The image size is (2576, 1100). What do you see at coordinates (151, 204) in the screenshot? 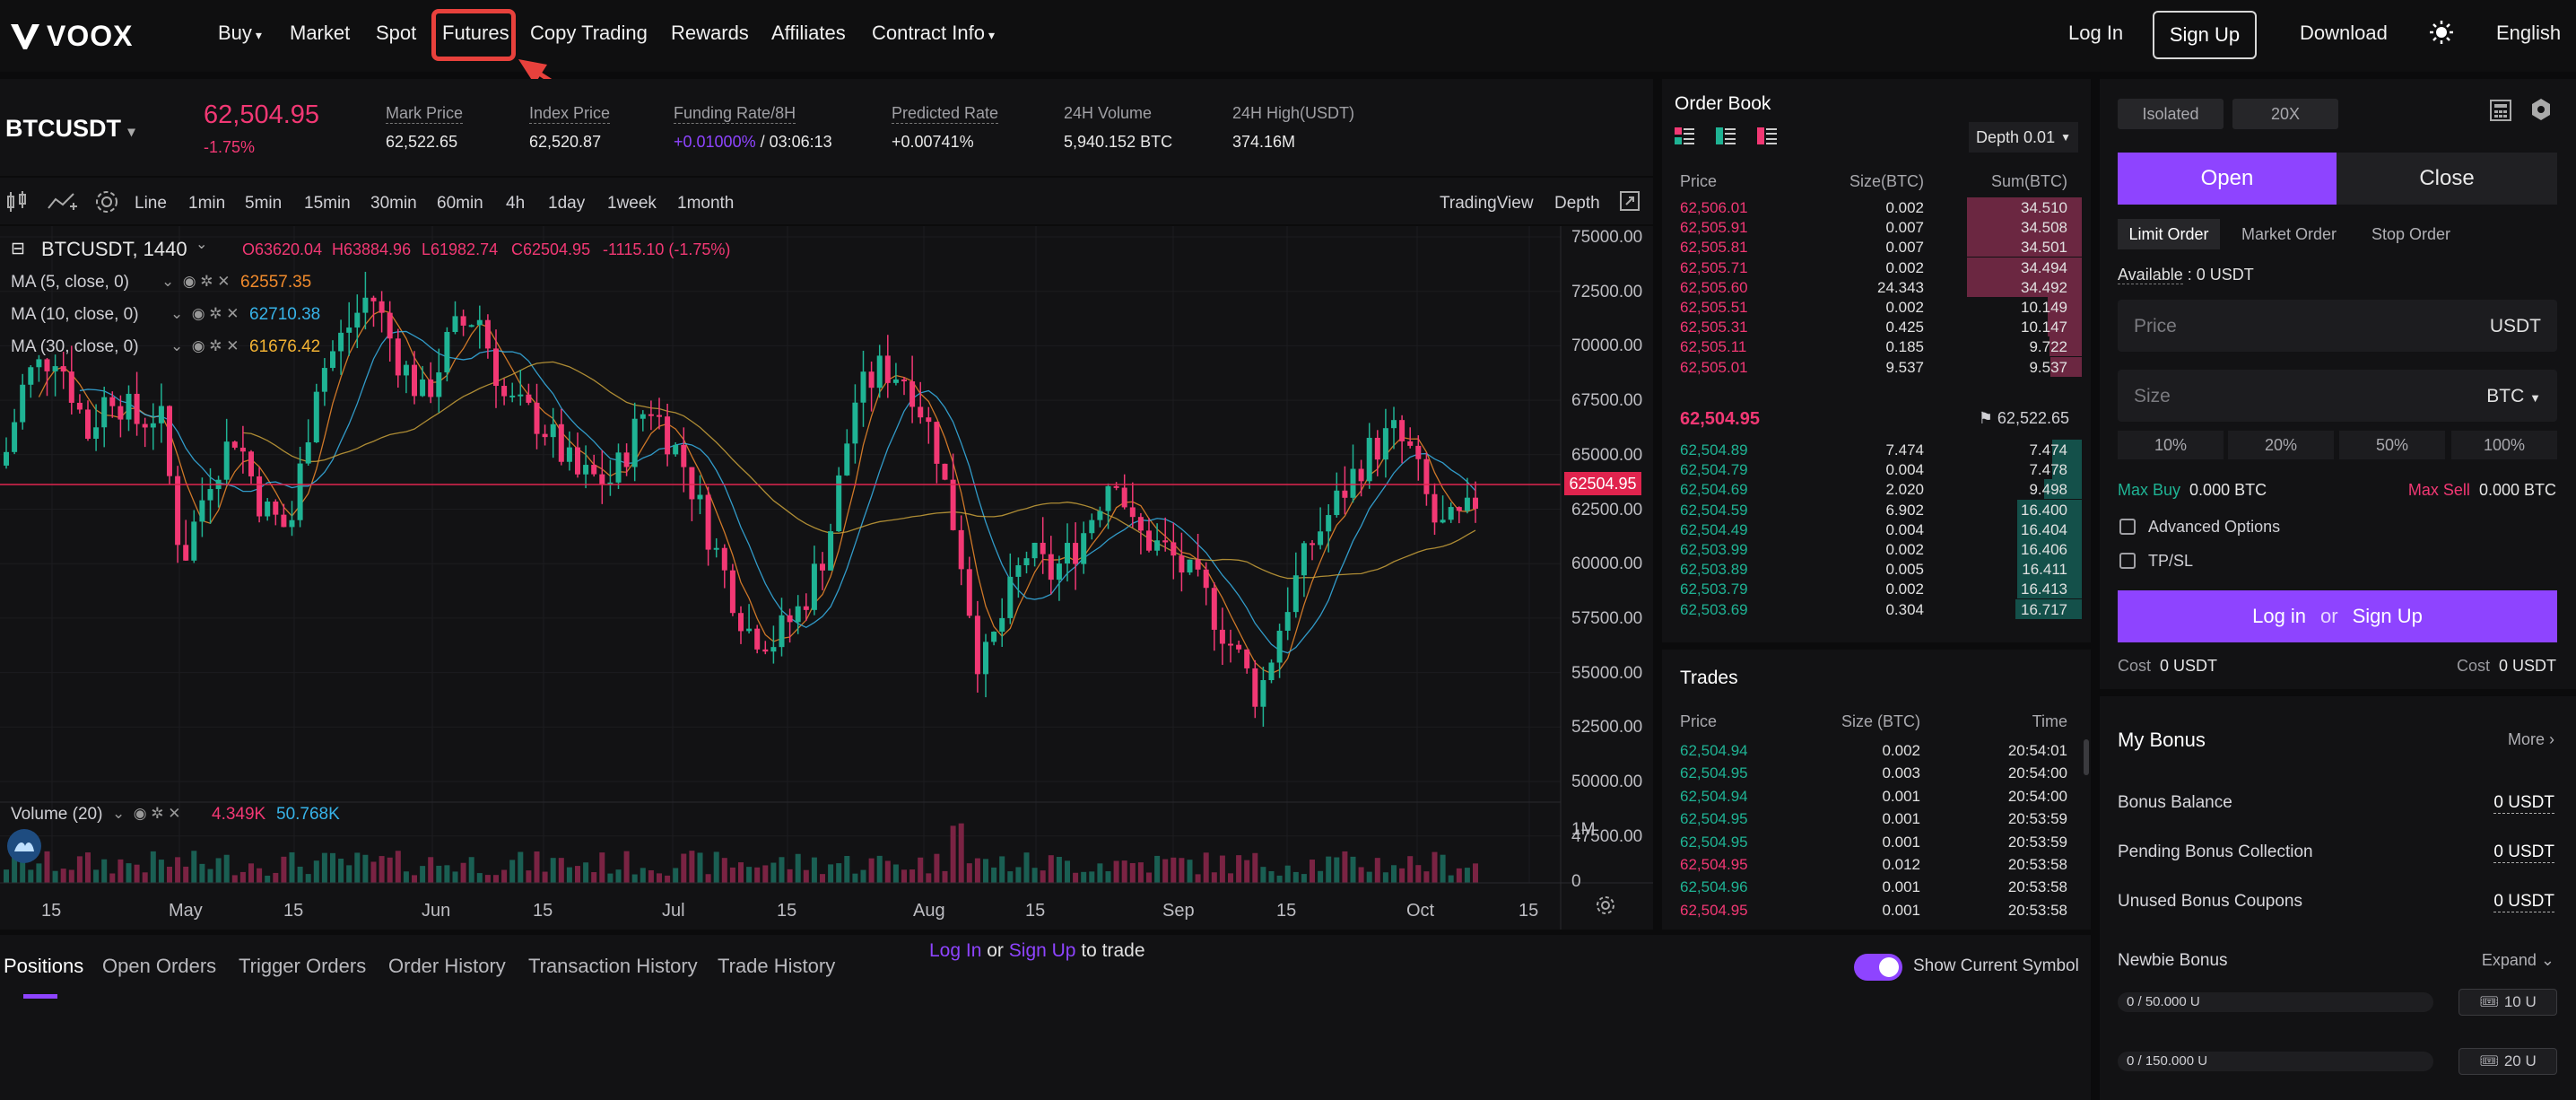
I see `interval-line: Line` at bounding box center [151, 204].